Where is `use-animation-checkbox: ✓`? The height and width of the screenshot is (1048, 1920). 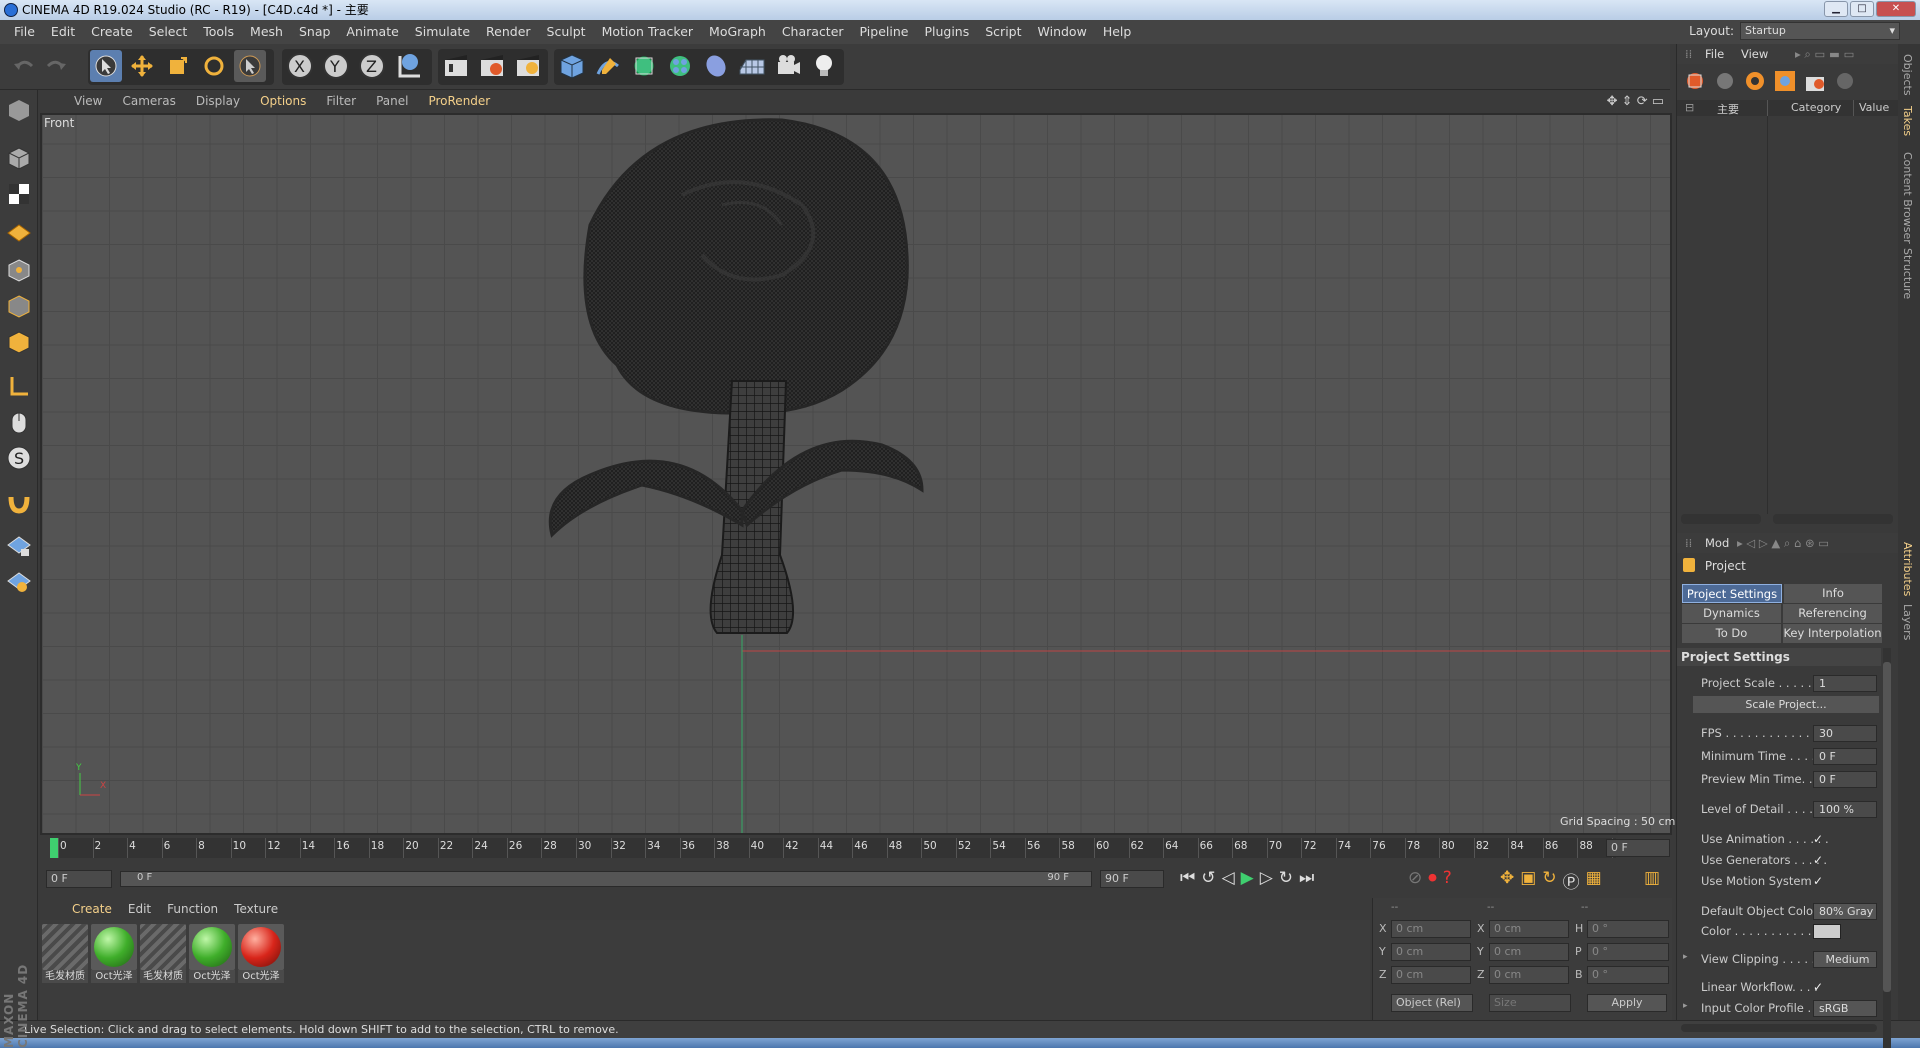 use-animation-checkbox: ✓ is located at coordinates (1820, 839).